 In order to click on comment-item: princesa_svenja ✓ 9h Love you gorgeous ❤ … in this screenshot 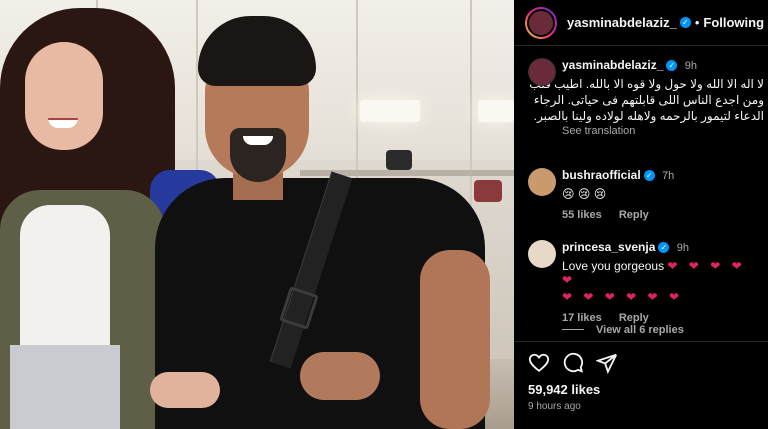, I will do `click(646, 282)`.